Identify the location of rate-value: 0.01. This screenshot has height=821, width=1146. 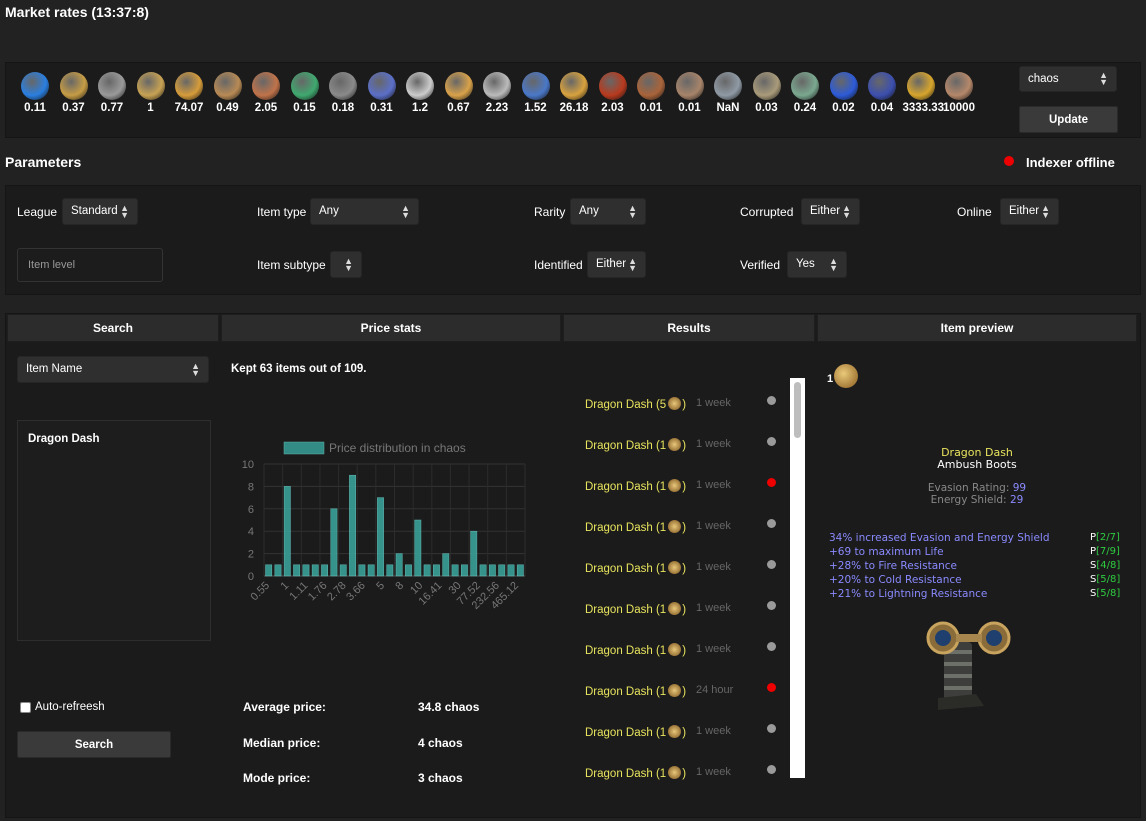
(651, 108).